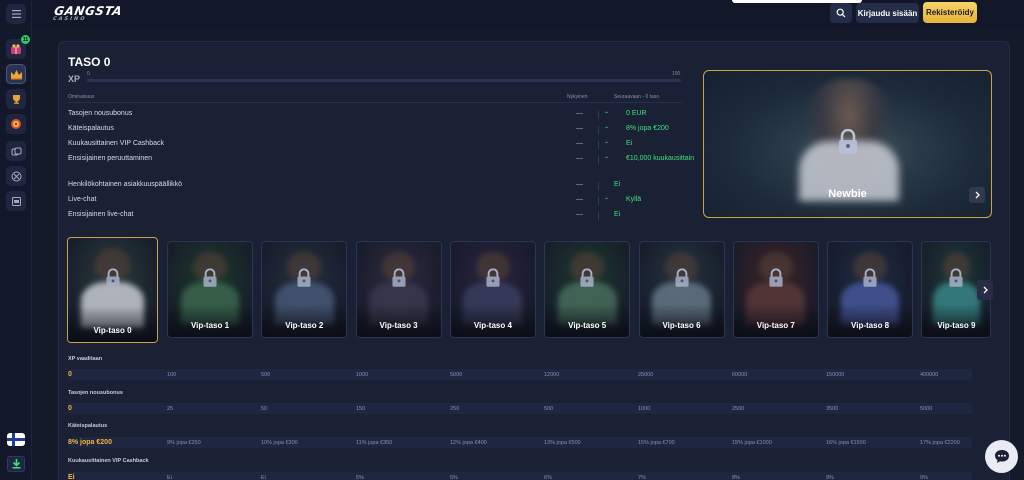 Image resolution: width=1024 pixels, height=480 pixels. Describe the element at coordinates (16, 201) in the screenshot. I see `slot-icon` at that location.